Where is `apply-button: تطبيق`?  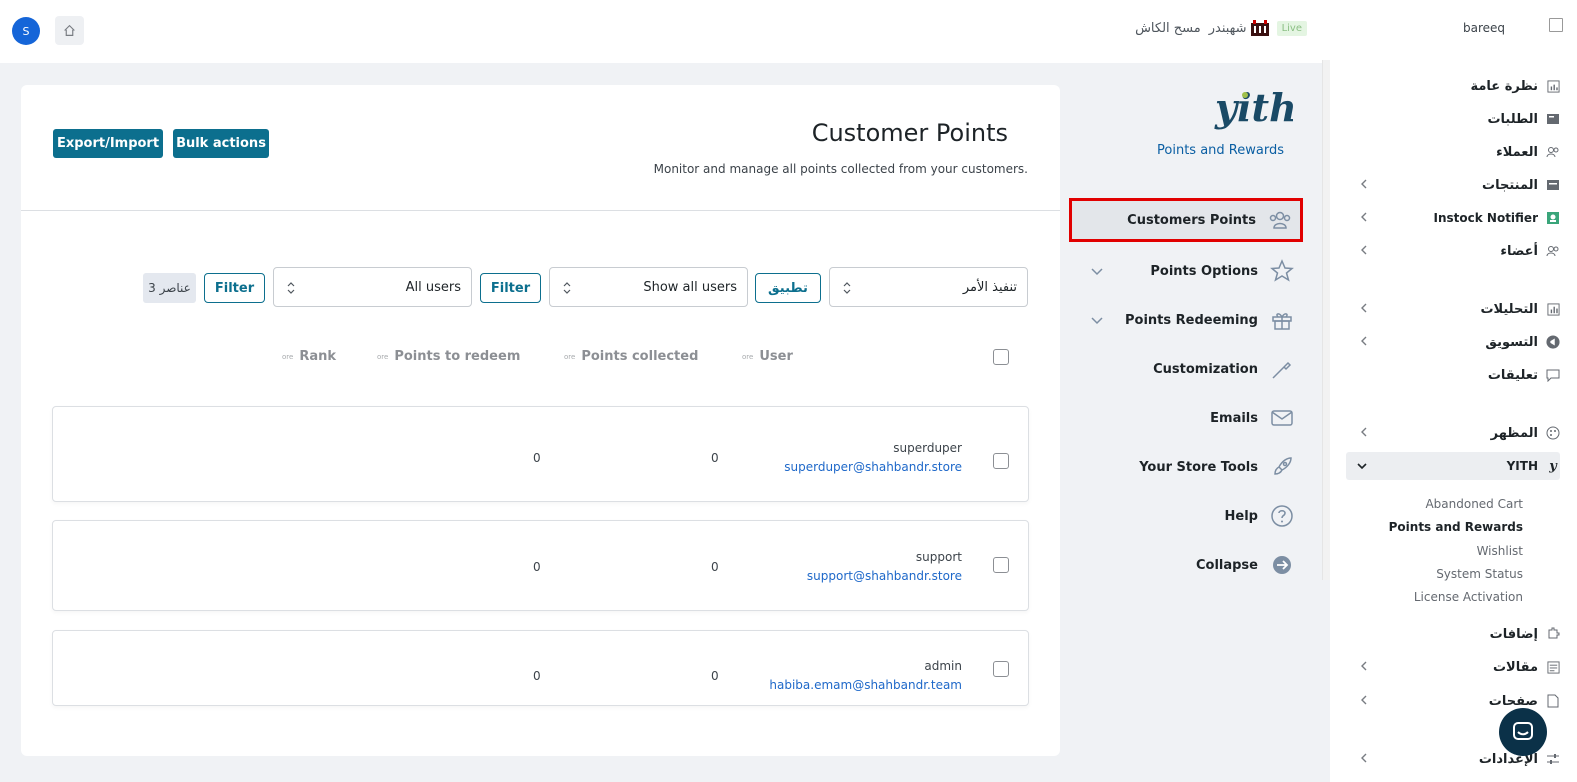
apply-button: تطبيق is located at coordinates (788, 288).